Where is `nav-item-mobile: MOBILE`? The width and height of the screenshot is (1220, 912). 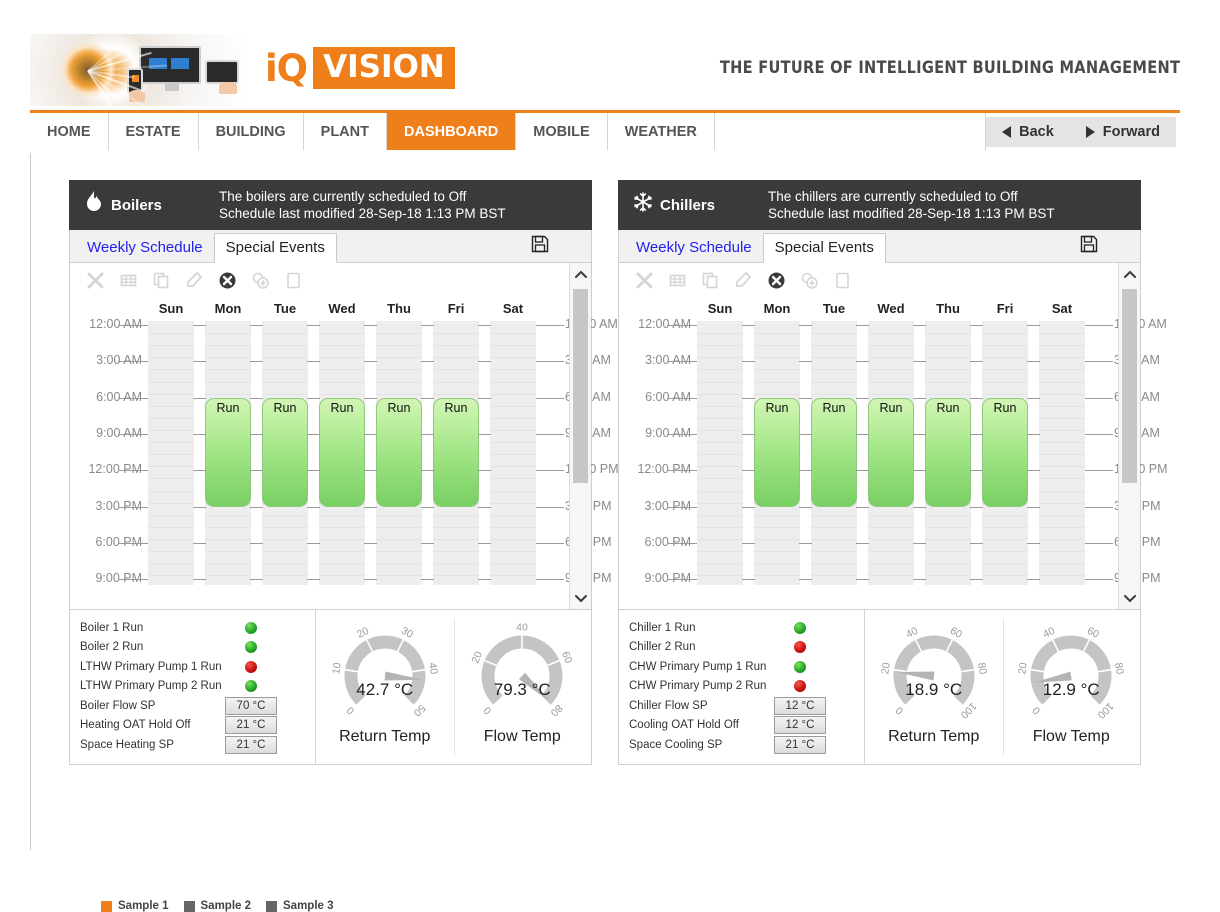
nav-item-mobile: MOBILE is located at coordinates (562, 131).